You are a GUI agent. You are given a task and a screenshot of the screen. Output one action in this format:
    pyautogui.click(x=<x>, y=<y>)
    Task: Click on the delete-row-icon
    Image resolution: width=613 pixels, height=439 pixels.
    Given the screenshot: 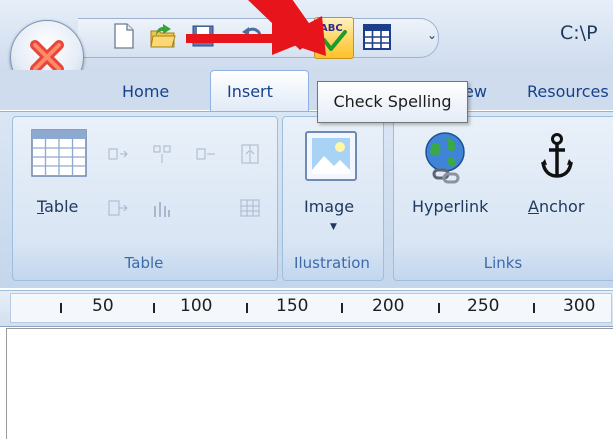 What is the action you would take?
    pyautogui.click(x=118, y=208)
    